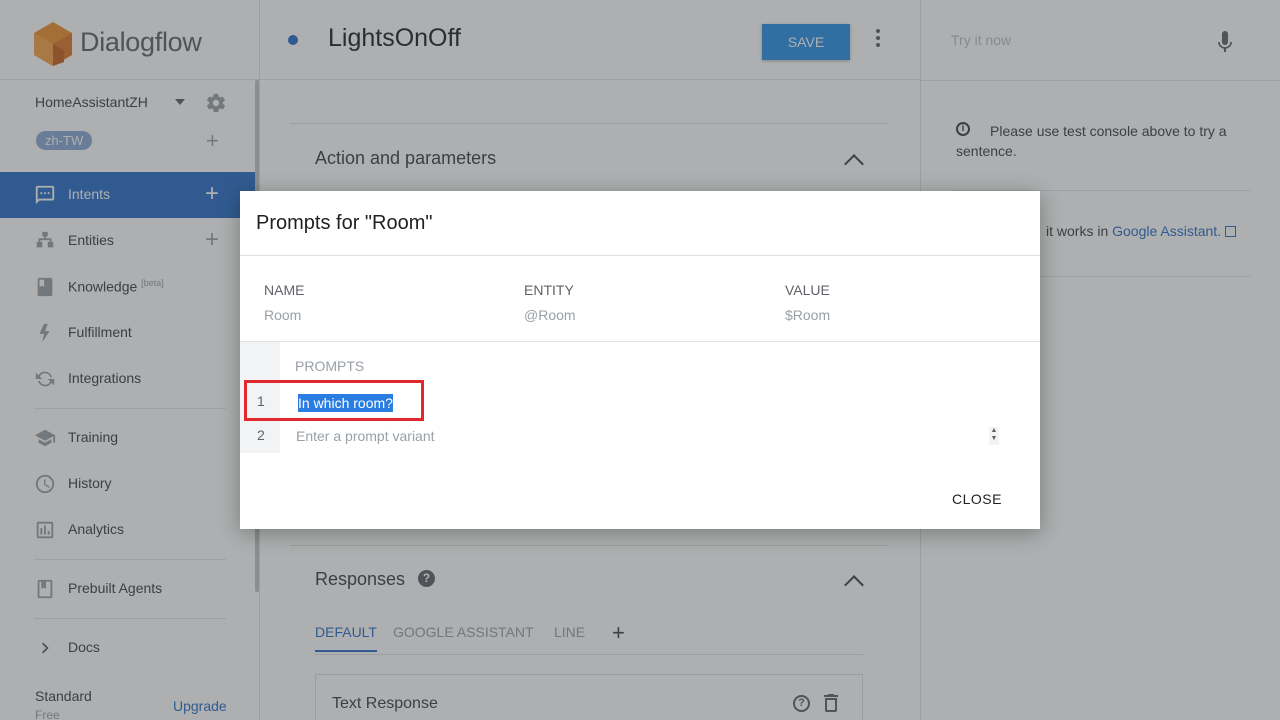 The height and width of the screenshot is (720, 1280). Describe the element at coordinates (977, 499) in the screenshot. I see `close-button: CLOSE` at that location.